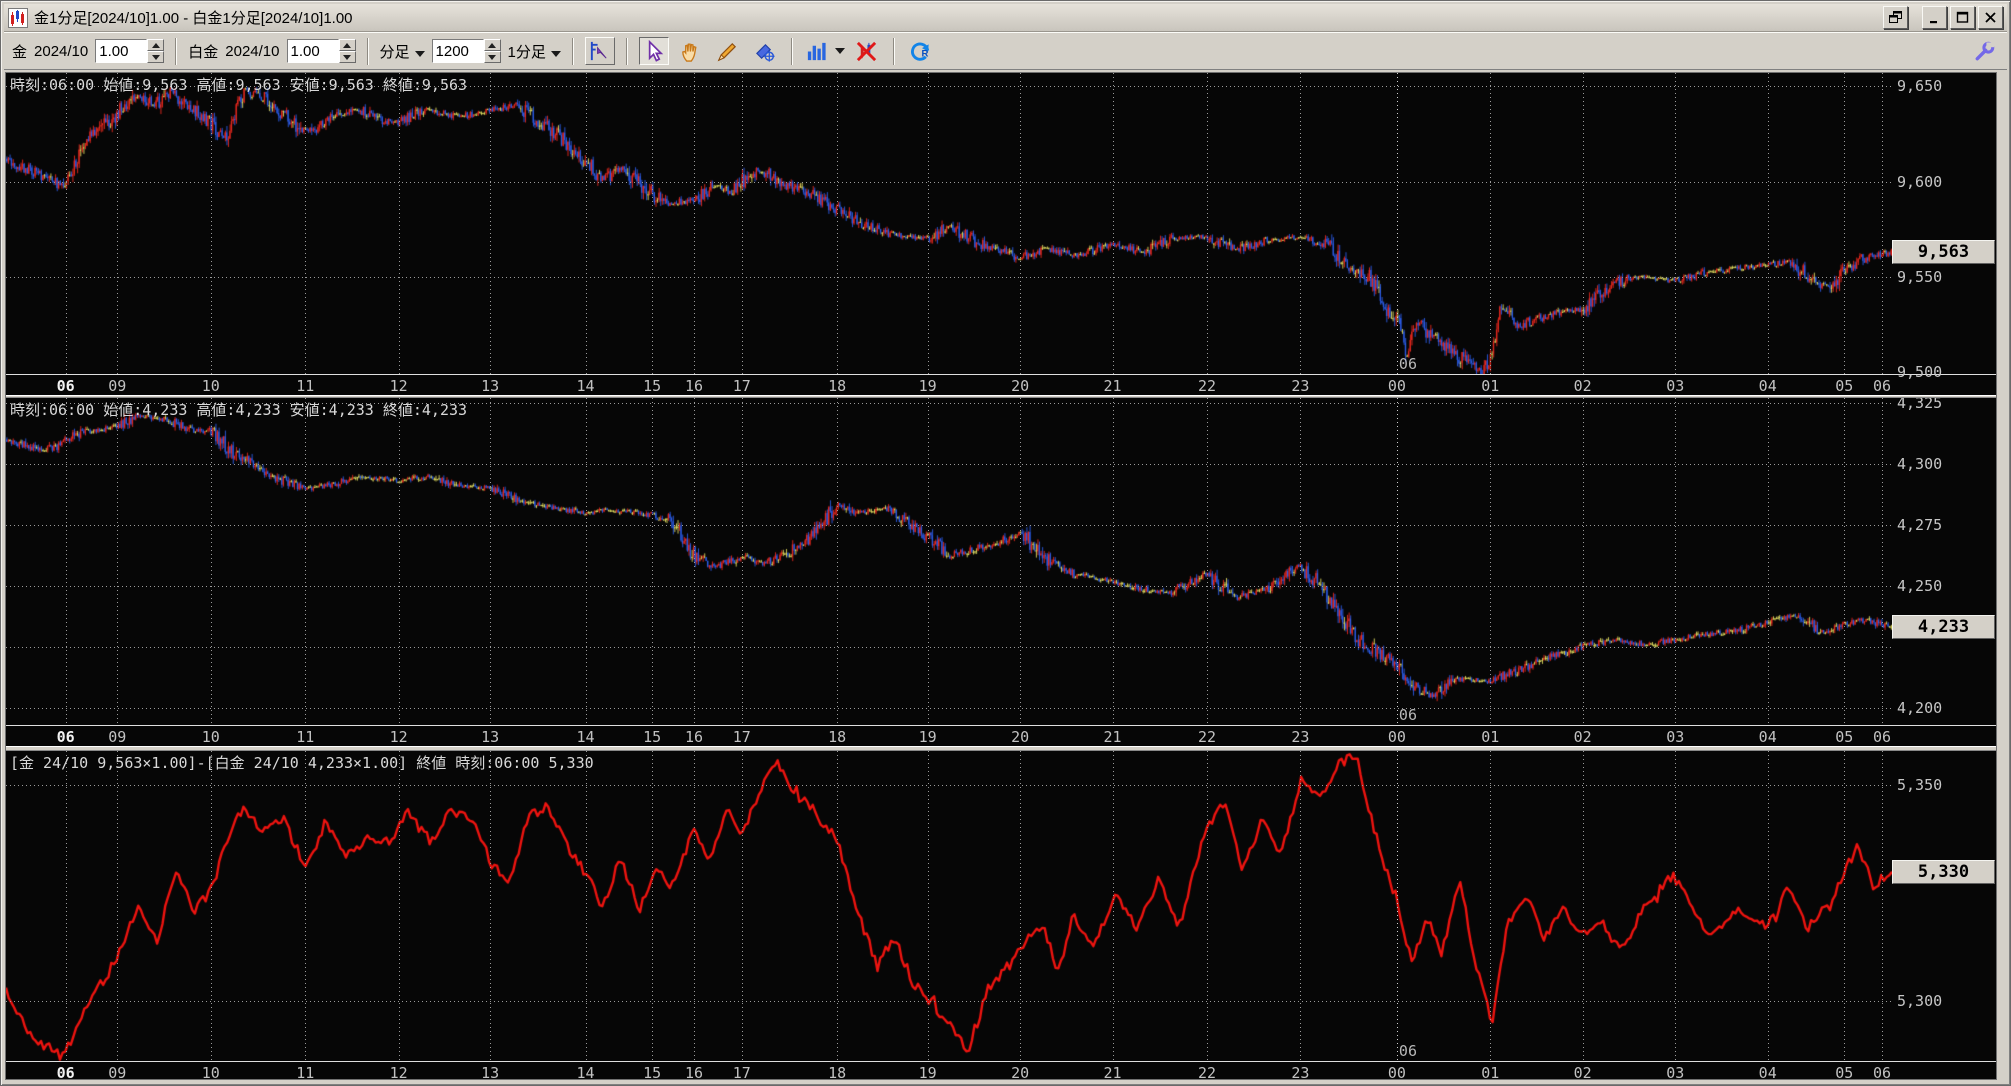 The width and height of the screenshot is (2011, 1086). I want to click on day-marker-label: 06, so click(1407, 715).